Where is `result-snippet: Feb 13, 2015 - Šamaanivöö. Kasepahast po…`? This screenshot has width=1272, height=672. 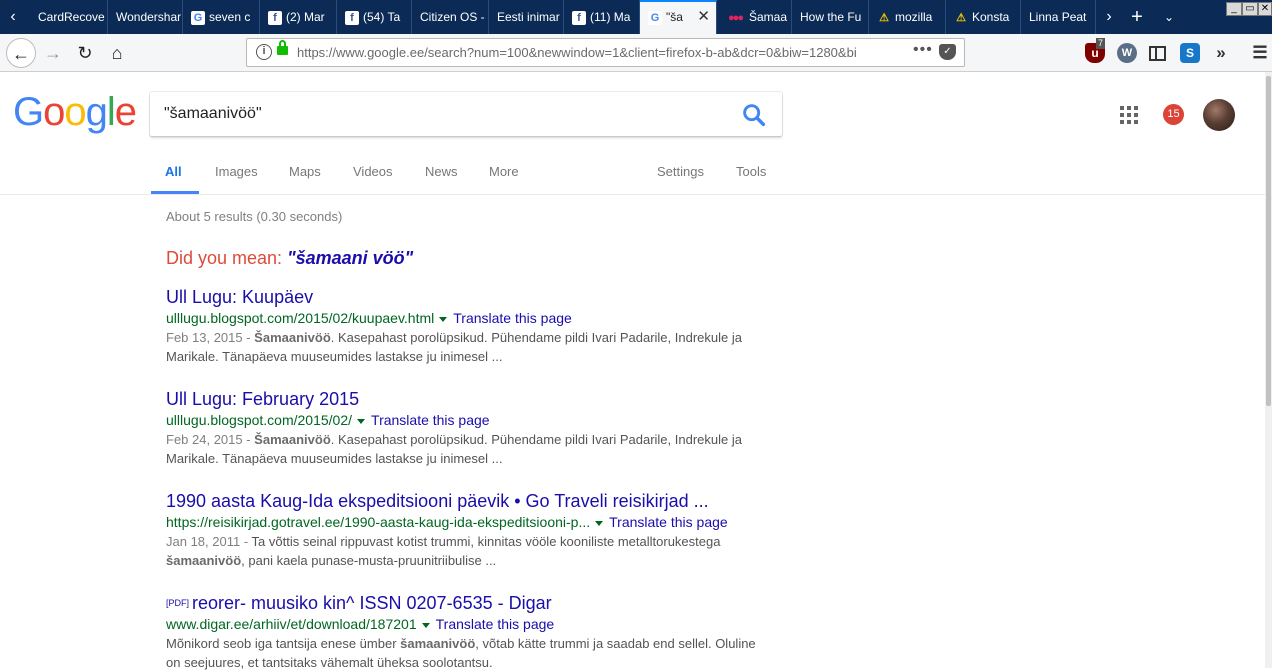
result-snippet: Feb 13, 2015 - Šamaanivöö. Kasepahast po… is located at coordinates (461, 347).